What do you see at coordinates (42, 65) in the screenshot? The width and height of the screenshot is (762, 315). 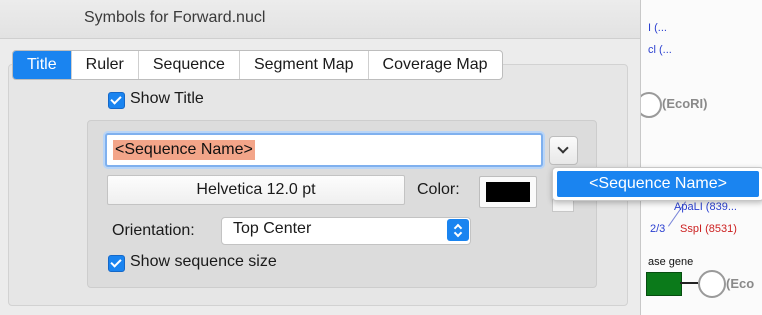 I see `tab-title: Title` at bounding box center [42, 65].